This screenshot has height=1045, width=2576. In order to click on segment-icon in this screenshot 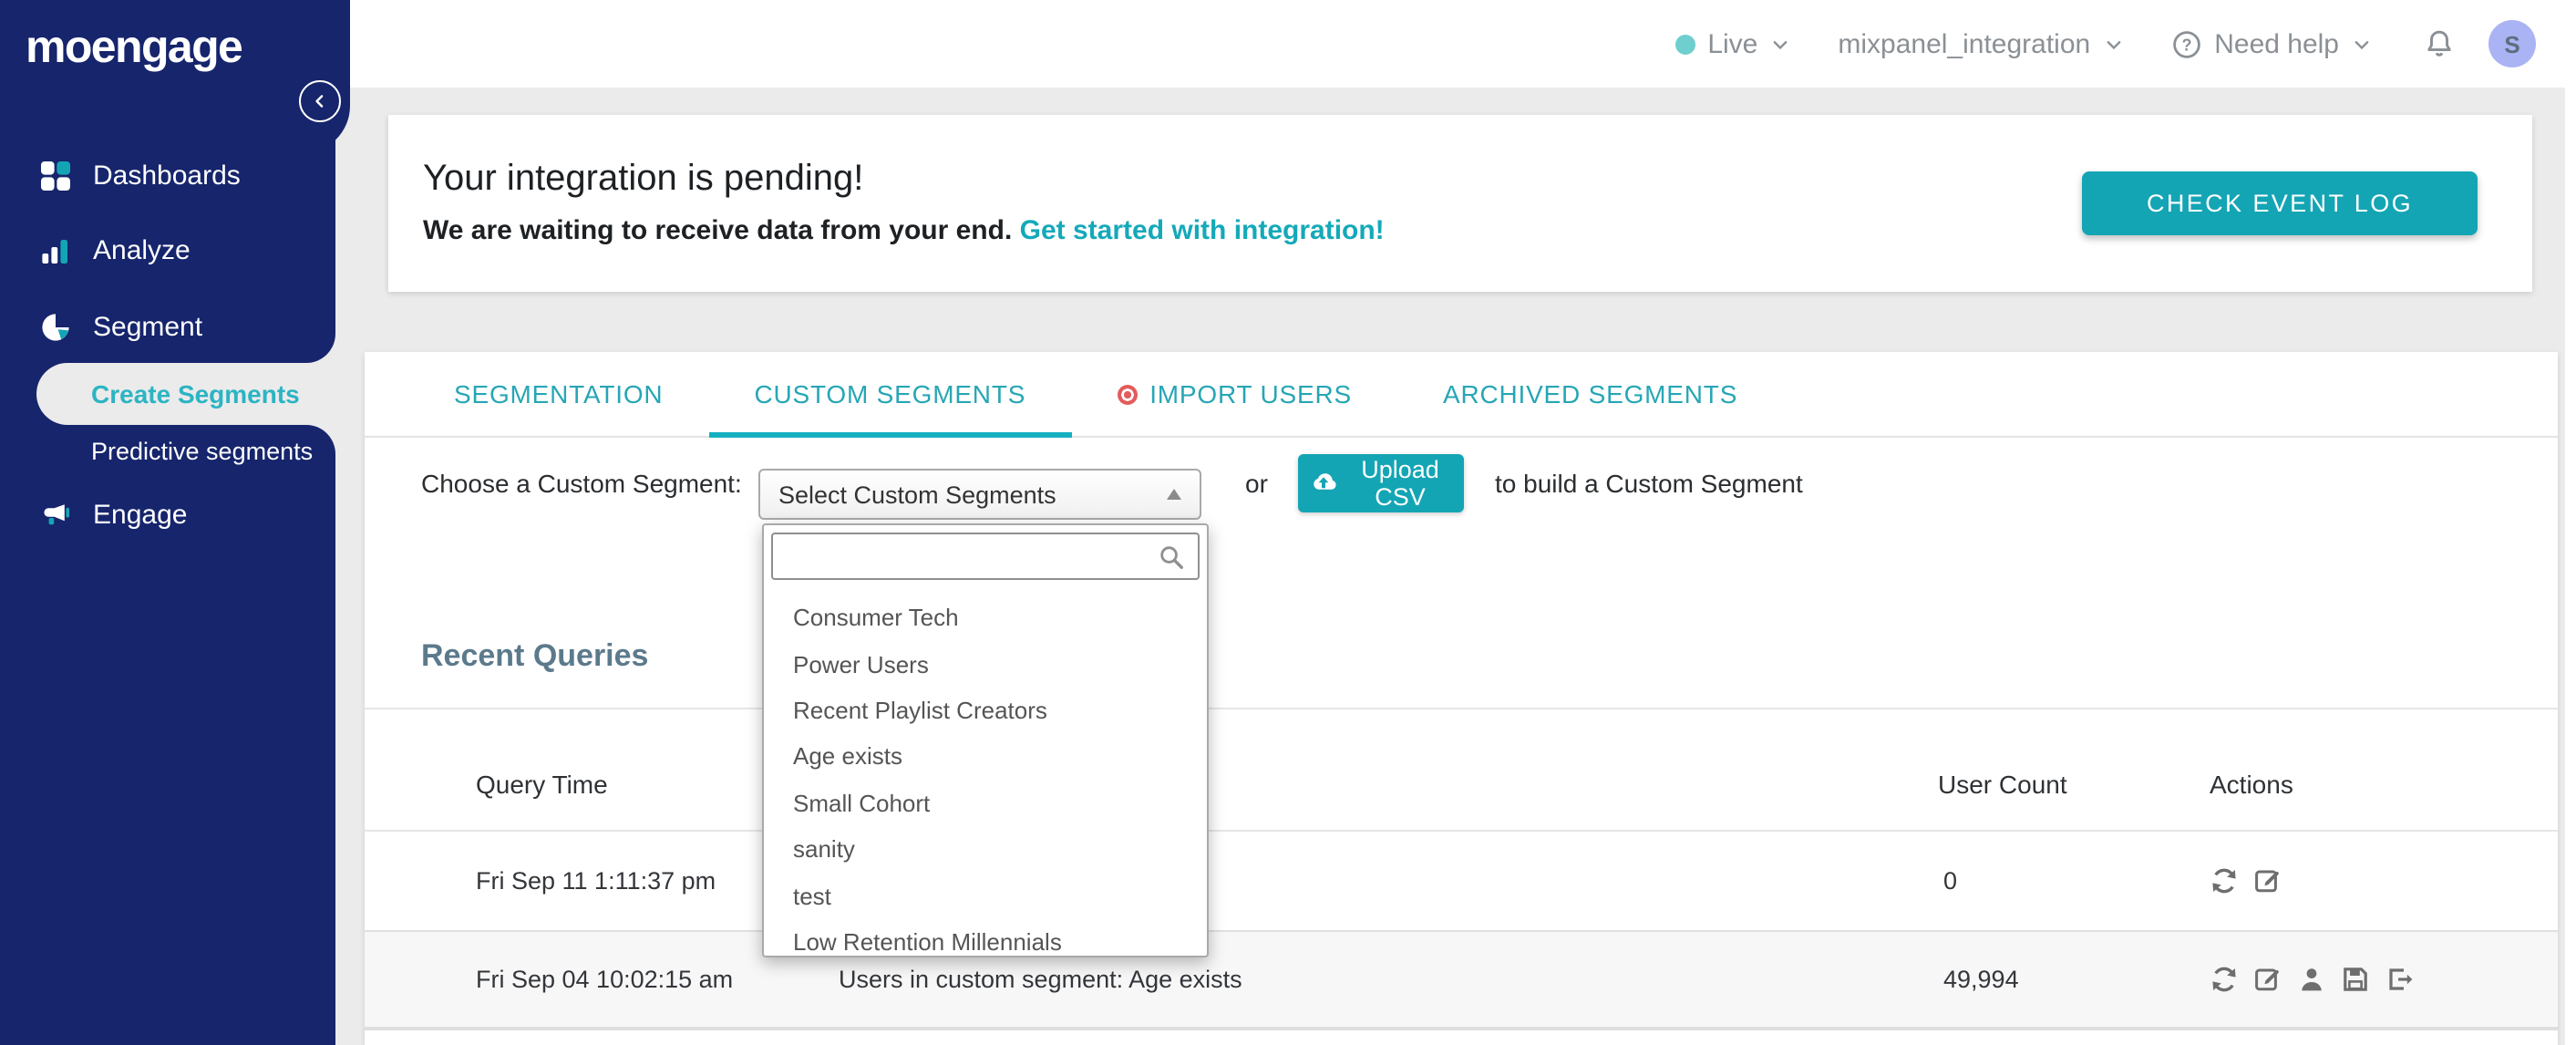, I will do `click(55, 326)`.